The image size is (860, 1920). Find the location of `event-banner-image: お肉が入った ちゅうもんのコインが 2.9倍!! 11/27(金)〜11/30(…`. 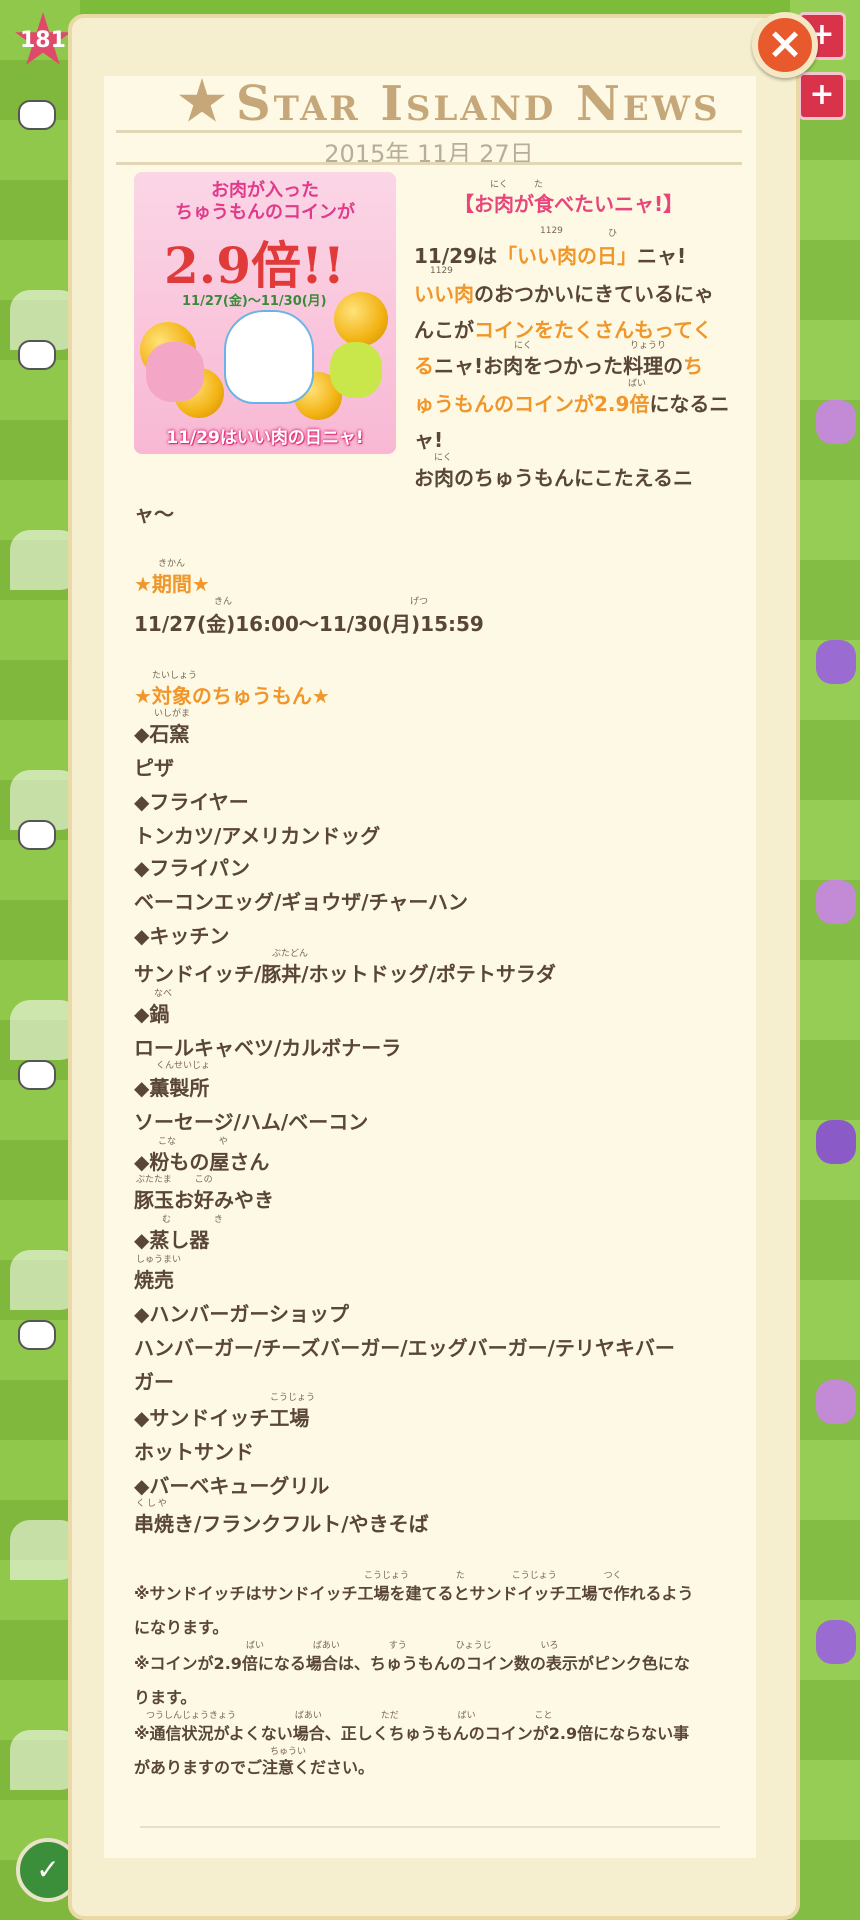

event-banner-image: お肉が入った ちゅうもんのコインが 2.9倍!! 11/27(金)〜11/30(… is located at coordinates (265, 313).